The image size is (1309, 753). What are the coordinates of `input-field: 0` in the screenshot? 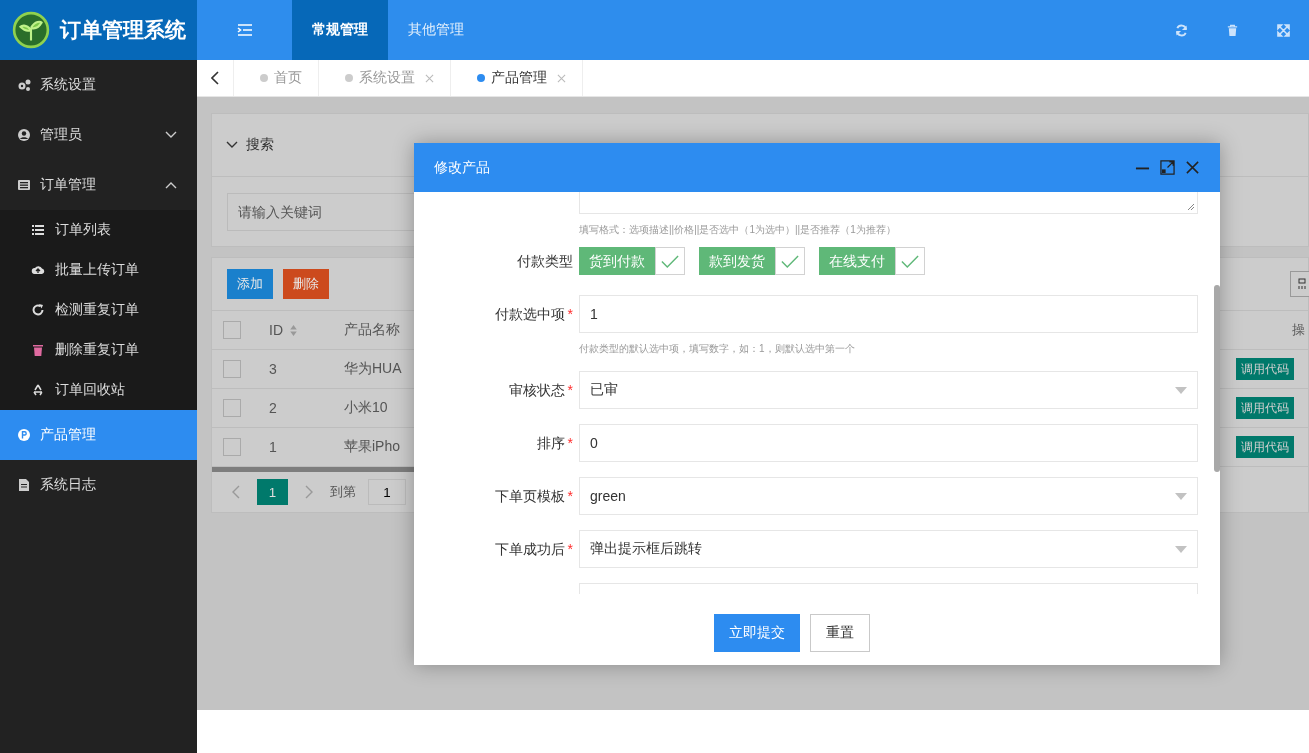 It's located at (888, 443).